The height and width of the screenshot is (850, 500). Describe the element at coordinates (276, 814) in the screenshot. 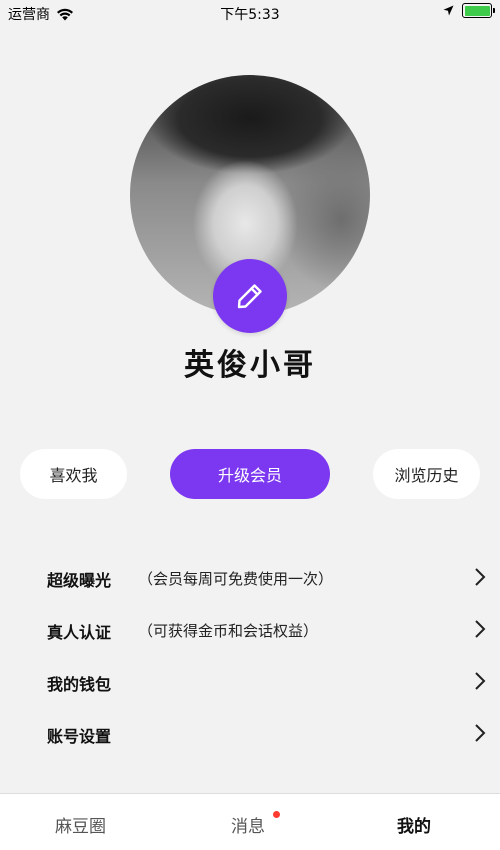

I see `unread-badge-dot` at that location.